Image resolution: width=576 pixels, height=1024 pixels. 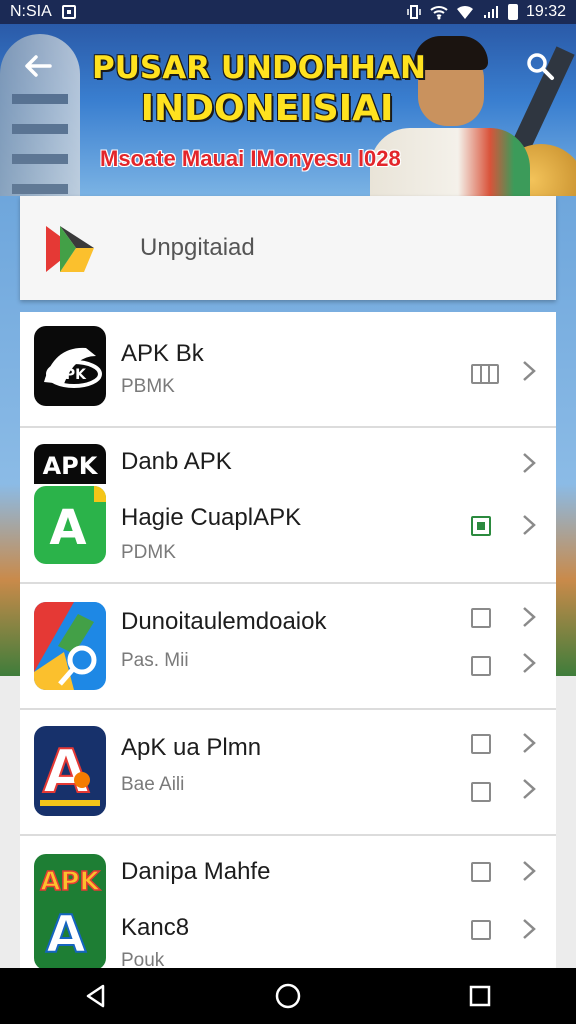 I want to click on app-title: Kanc8, so click(x=155, y=927).